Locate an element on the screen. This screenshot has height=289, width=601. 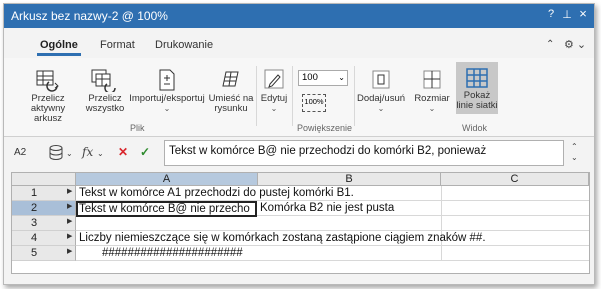
active-tab-indicator is located at coordinates (59, 54).